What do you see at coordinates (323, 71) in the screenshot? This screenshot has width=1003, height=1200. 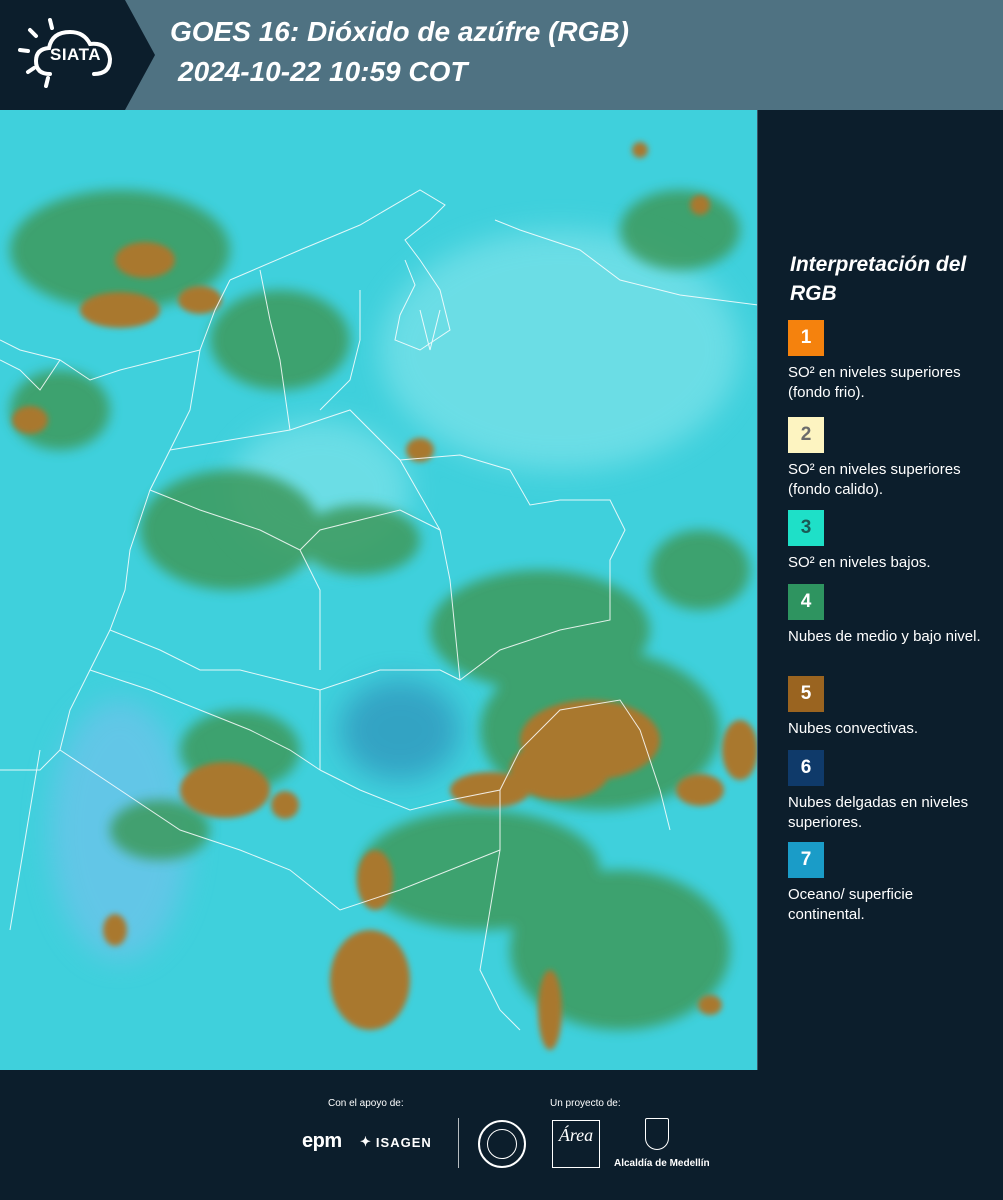 I see `page-timestamp: 2024-10-22 10:59 COT` at bounding box center [323, 71].